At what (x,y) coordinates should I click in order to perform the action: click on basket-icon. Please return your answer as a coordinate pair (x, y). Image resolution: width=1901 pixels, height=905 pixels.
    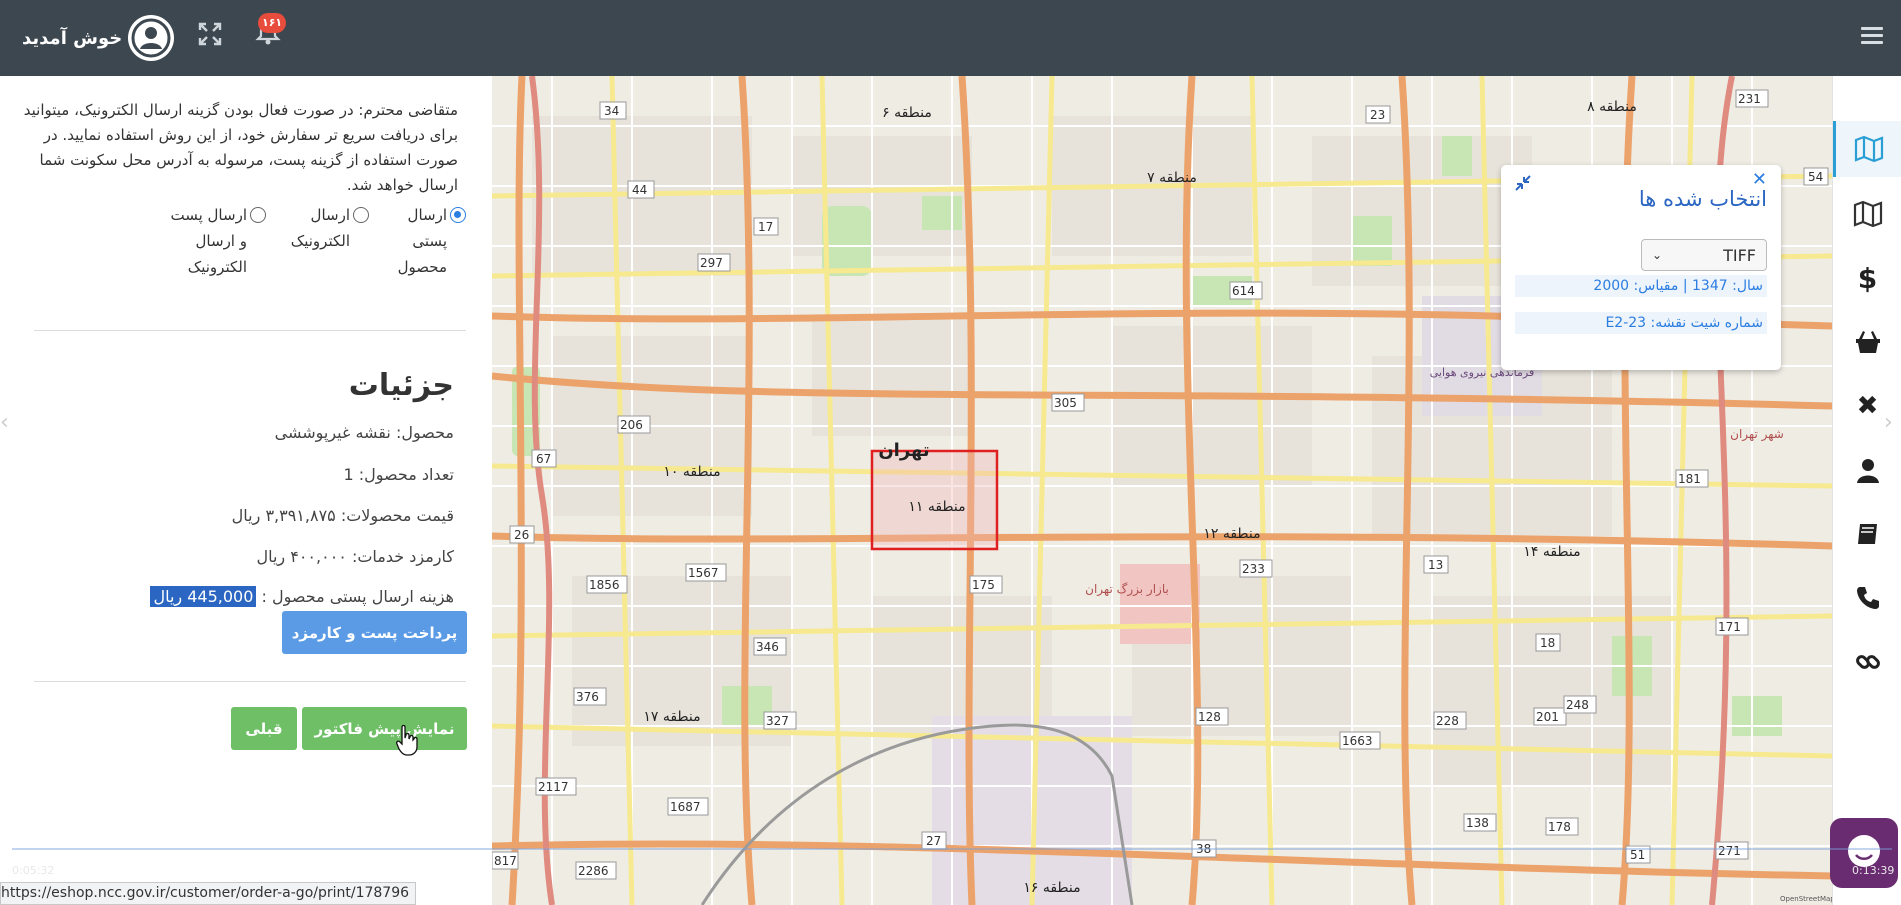
    Looking at the image, I should click on (1867, 342).